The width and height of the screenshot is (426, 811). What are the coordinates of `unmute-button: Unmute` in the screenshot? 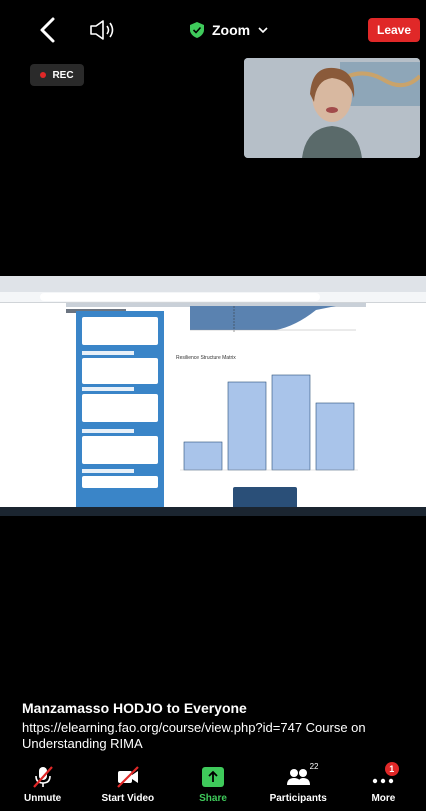 It's located at (42, 784).